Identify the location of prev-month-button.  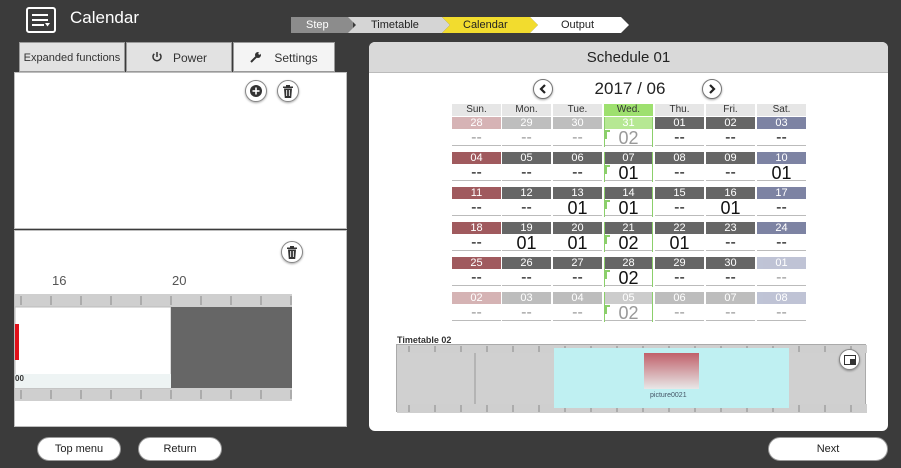
(543, 89).